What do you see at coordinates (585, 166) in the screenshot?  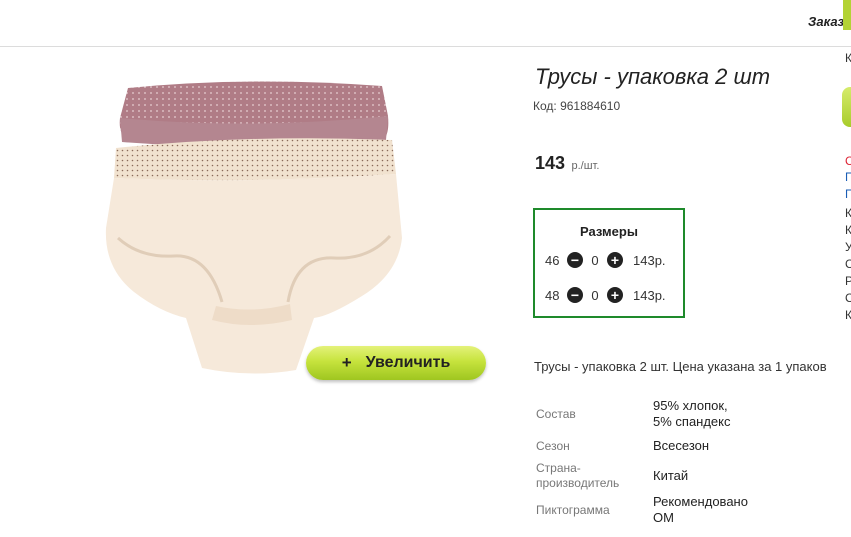 I see `price-unit: р./шт.` at bounding box center [585, 166].